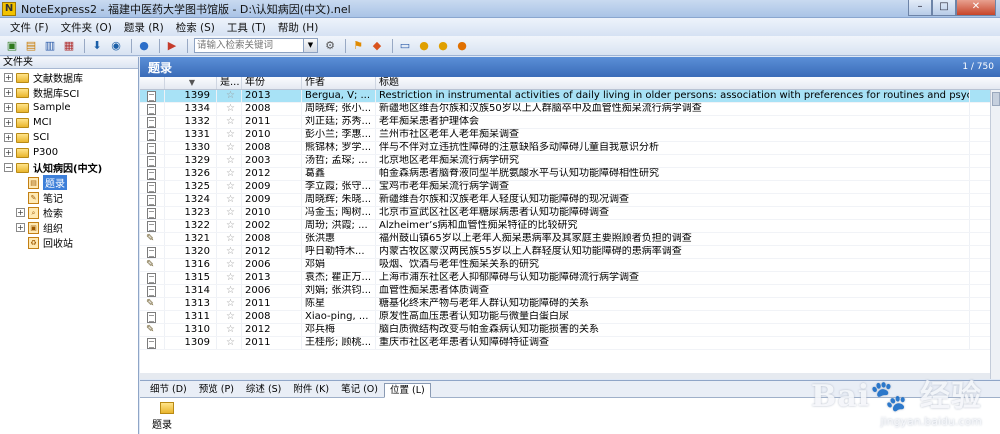 The height and width of the screenshot is (434, 1000). What do you see at coordinates (69, 77) in the screenshot?
I see `folder-item: + 文献数据库` at bounding box center [69, 77].